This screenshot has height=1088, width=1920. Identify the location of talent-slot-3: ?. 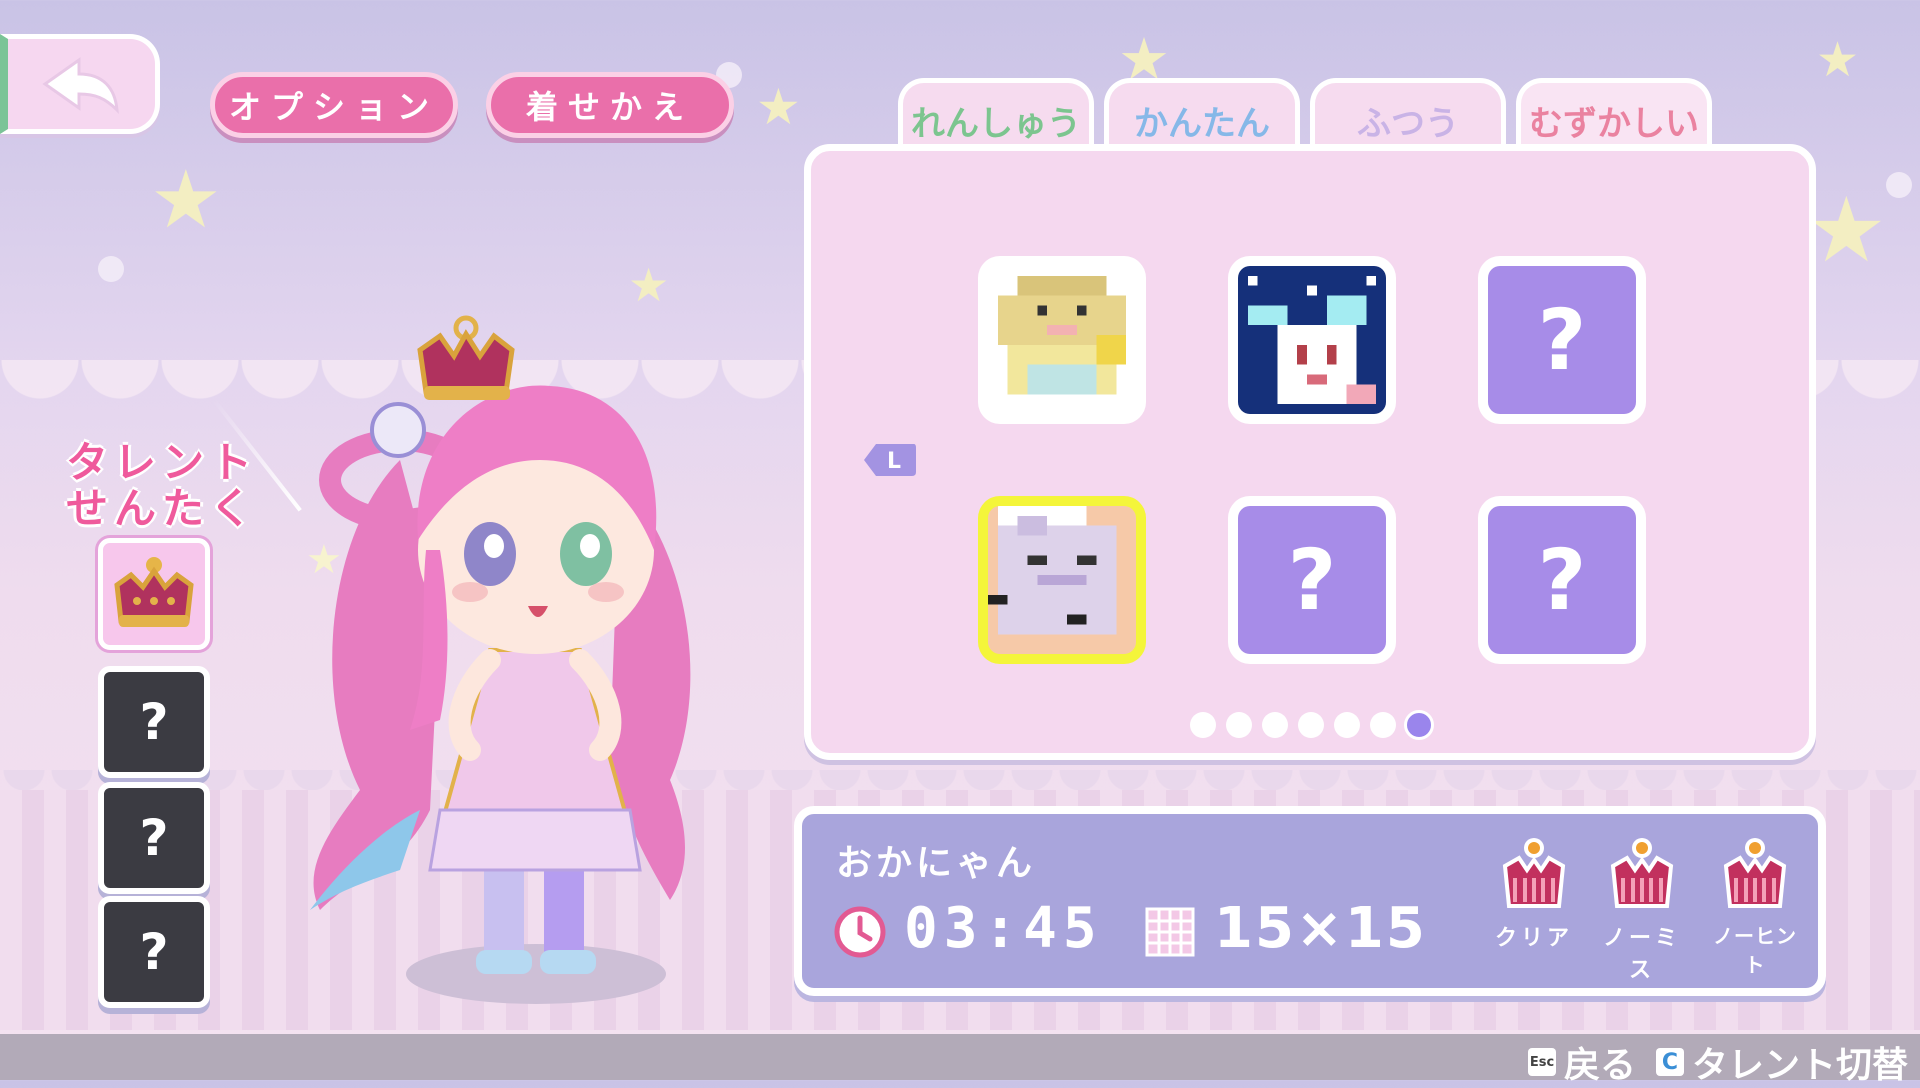
(154, 838).